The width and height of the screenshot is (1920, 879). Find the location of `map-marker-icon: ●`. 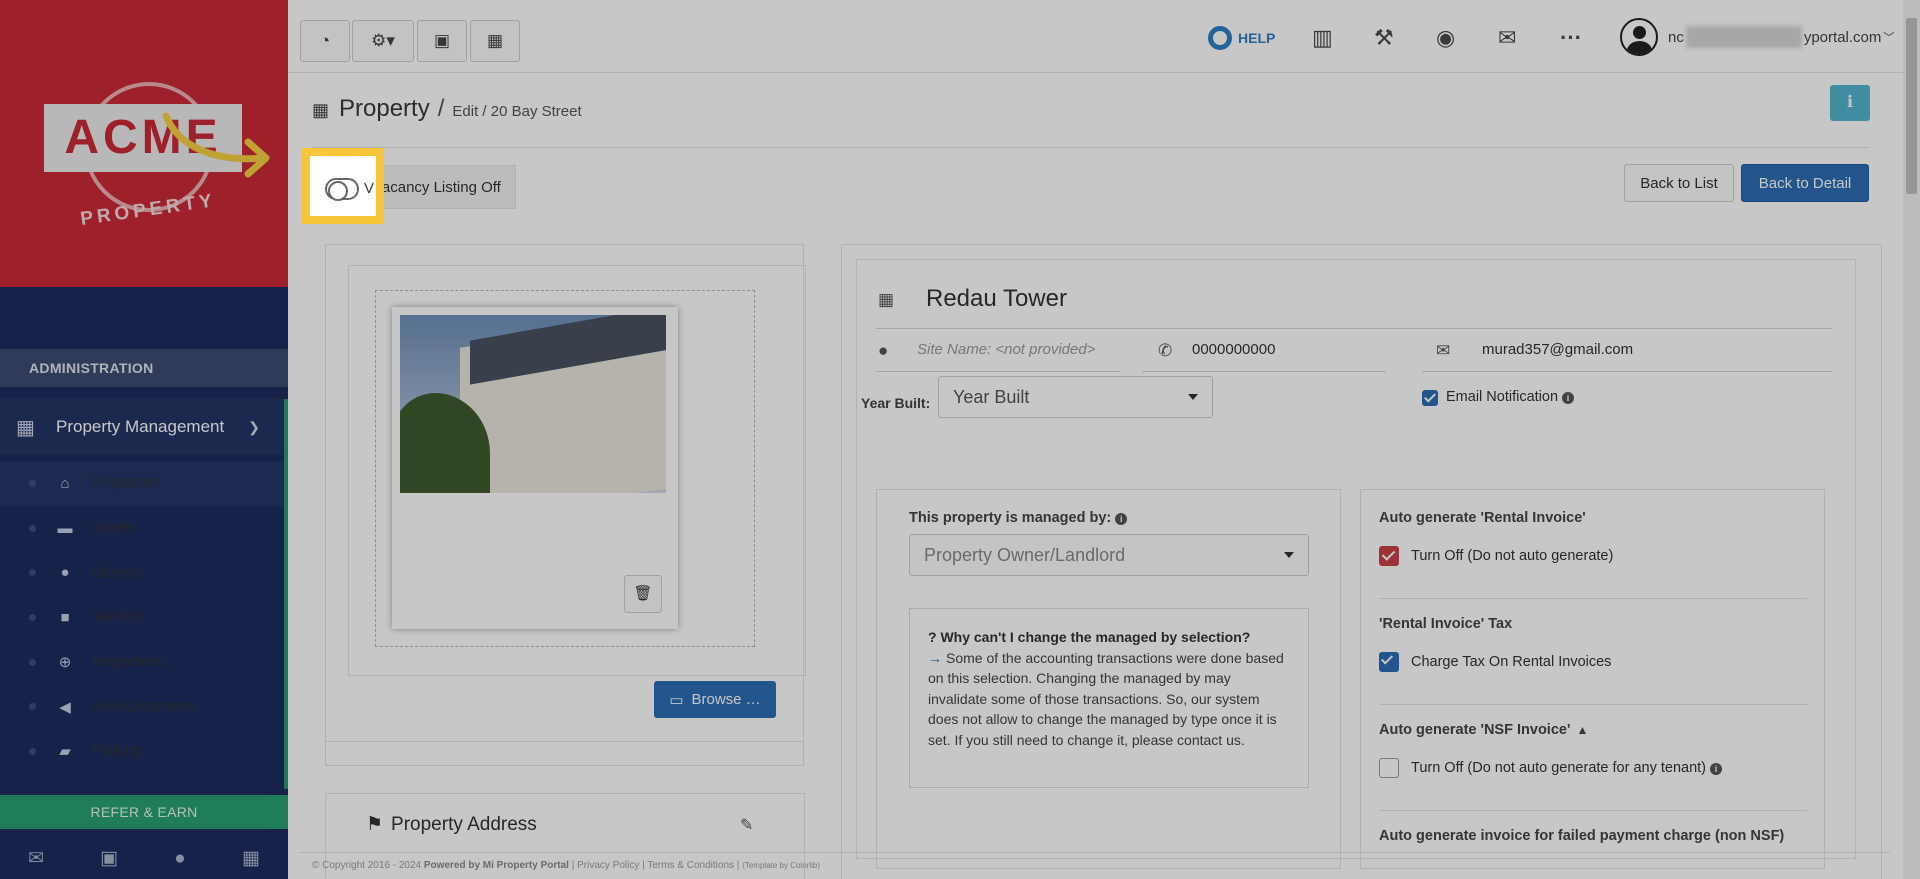

map-marker-icon: ● is located at coordinates (883, 350).